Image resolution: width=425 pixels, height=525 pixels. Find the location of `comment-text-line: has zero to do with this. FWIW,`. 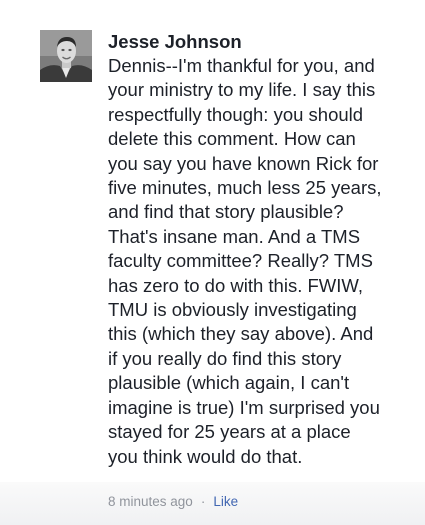

comment-text-line: has zero to do with this. FWIW, is located at coordinates (235, 285).